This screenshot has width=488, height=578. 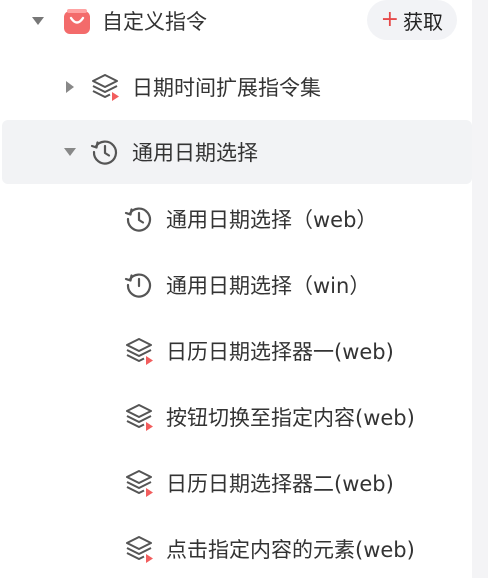 What do you see at coordinates (423, 21) in the screenshot?
I see `fetch-button-label: 获取` at bounding box center [423, 21].